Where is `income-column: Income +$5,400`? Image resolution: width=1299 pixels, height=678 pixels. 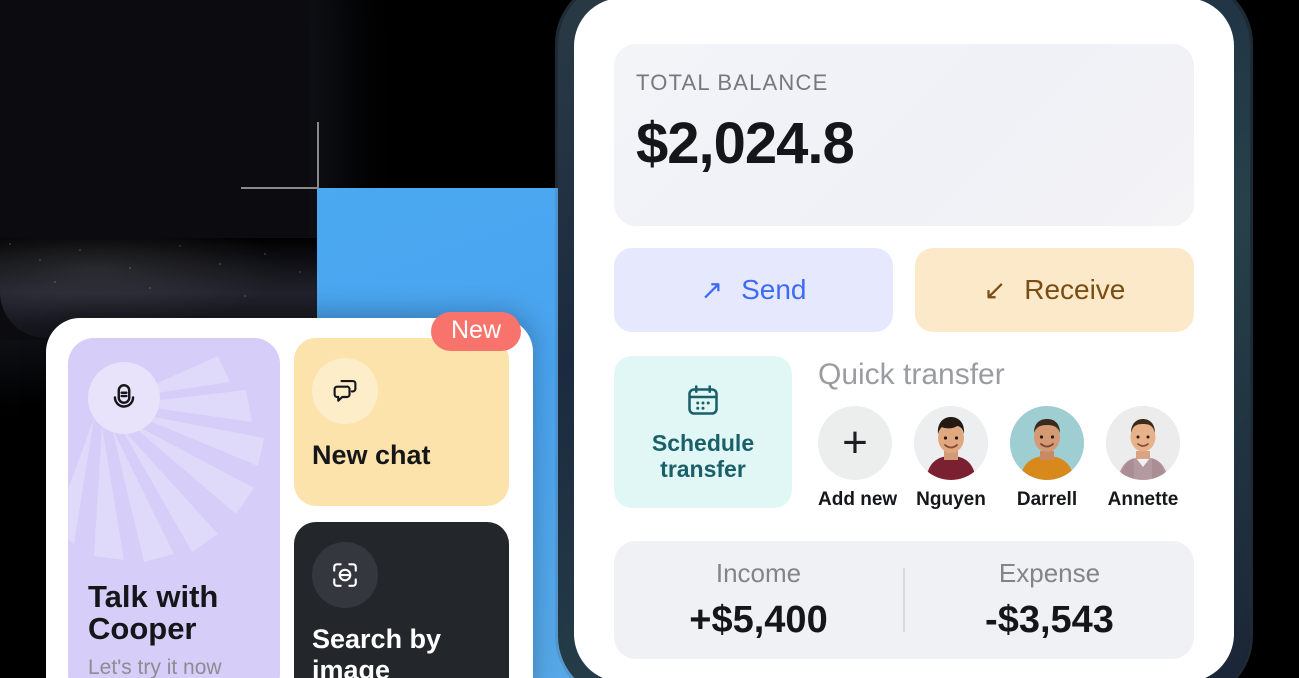
income-column: Income +$5,400 is located at coordinates (758, 600).